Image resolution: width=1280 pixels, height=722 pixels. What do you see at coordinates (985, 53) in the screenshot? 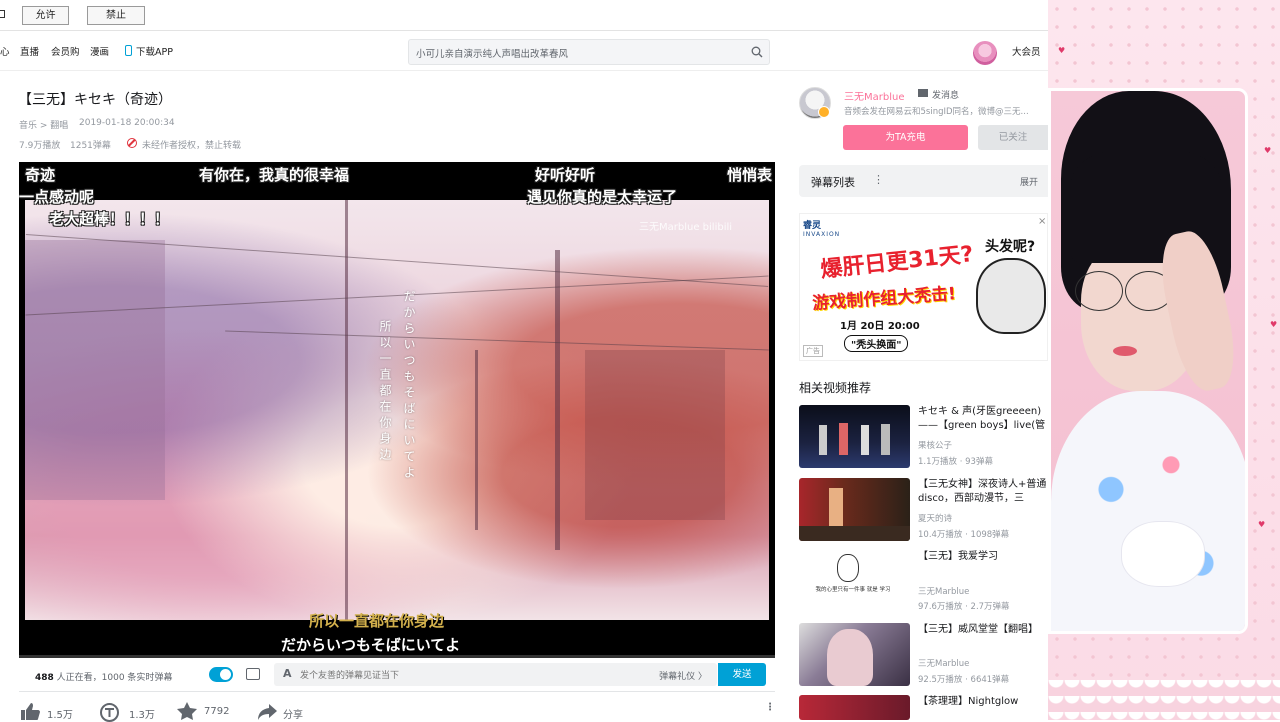
I see `user-avatar` at bounding box center [985, 53].